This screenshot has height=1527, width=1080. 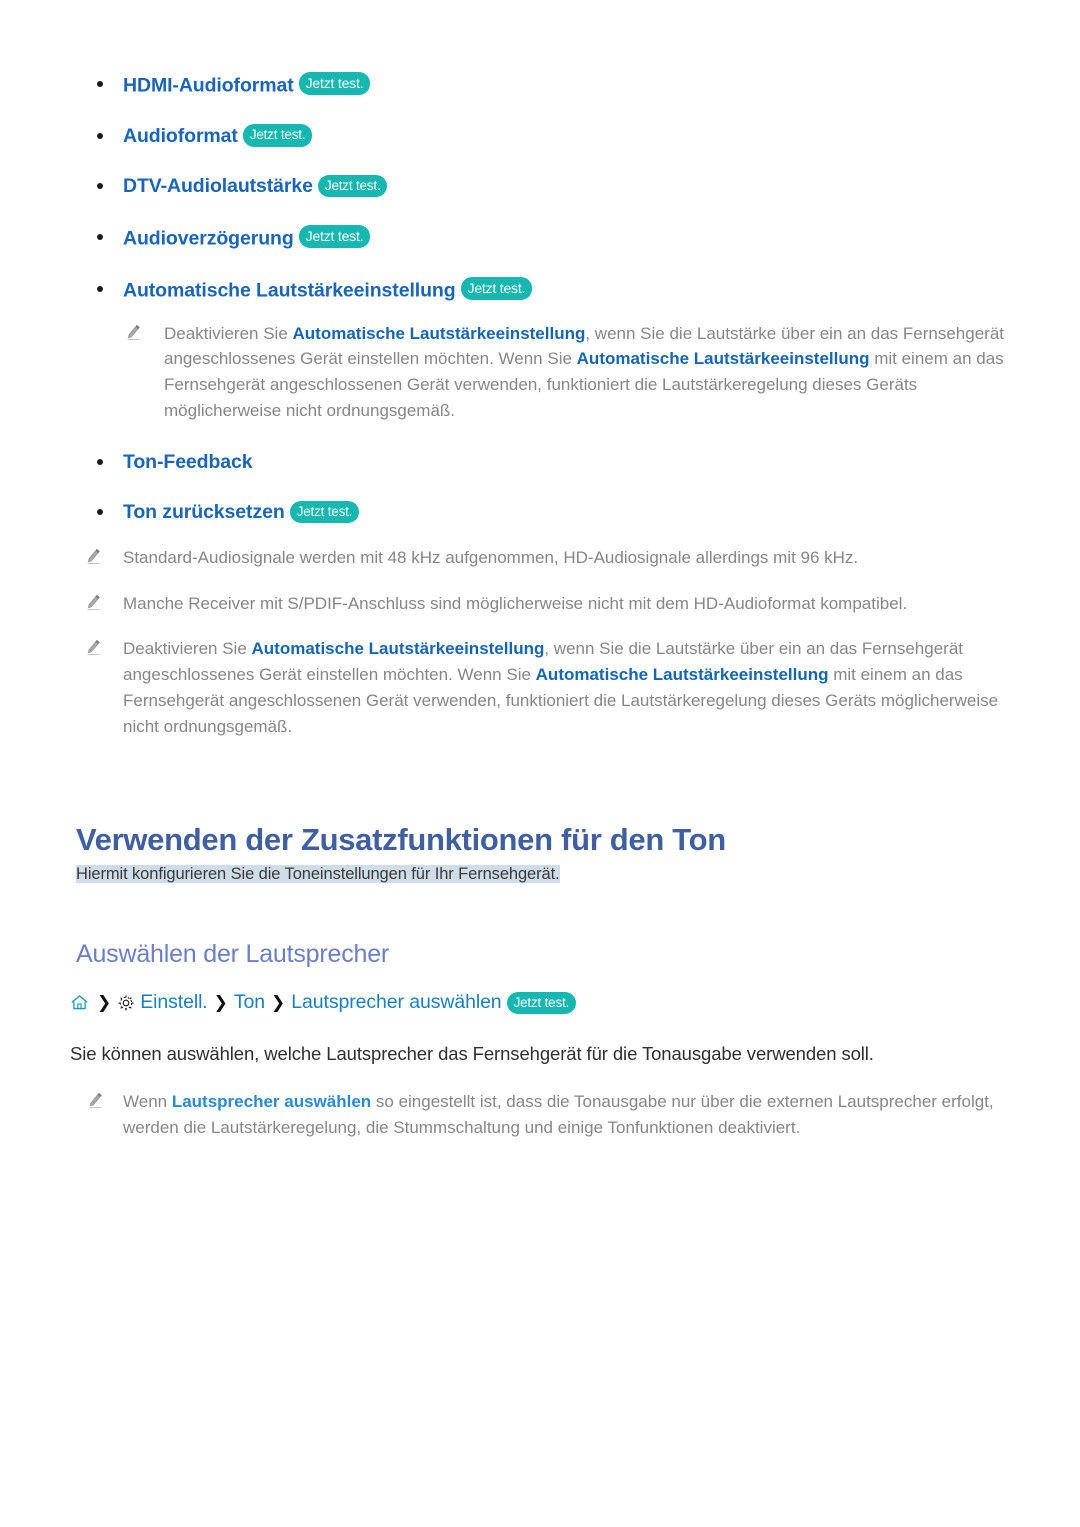 I want to click on setting-link-hdmi-audioformat: HDMI-Audioformat, so click(x=208, y=86).